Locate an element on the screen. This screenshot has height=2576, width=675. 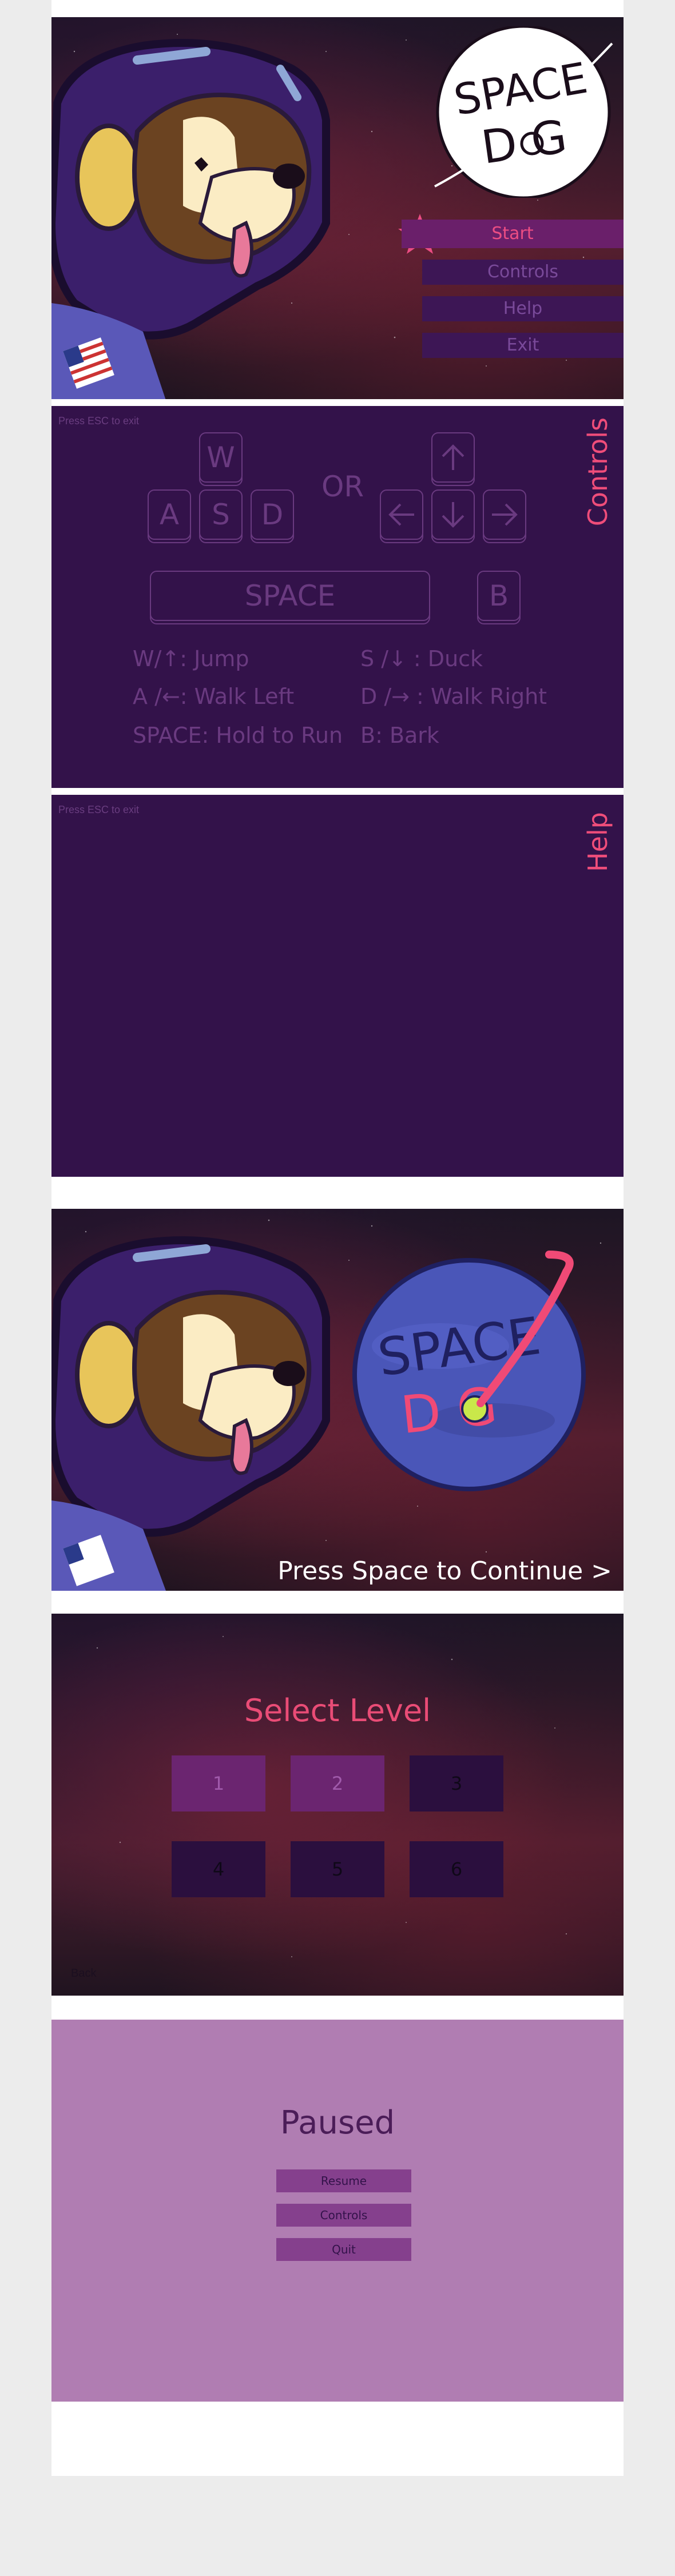
start-button: Start is located at coordinates (513, 234).